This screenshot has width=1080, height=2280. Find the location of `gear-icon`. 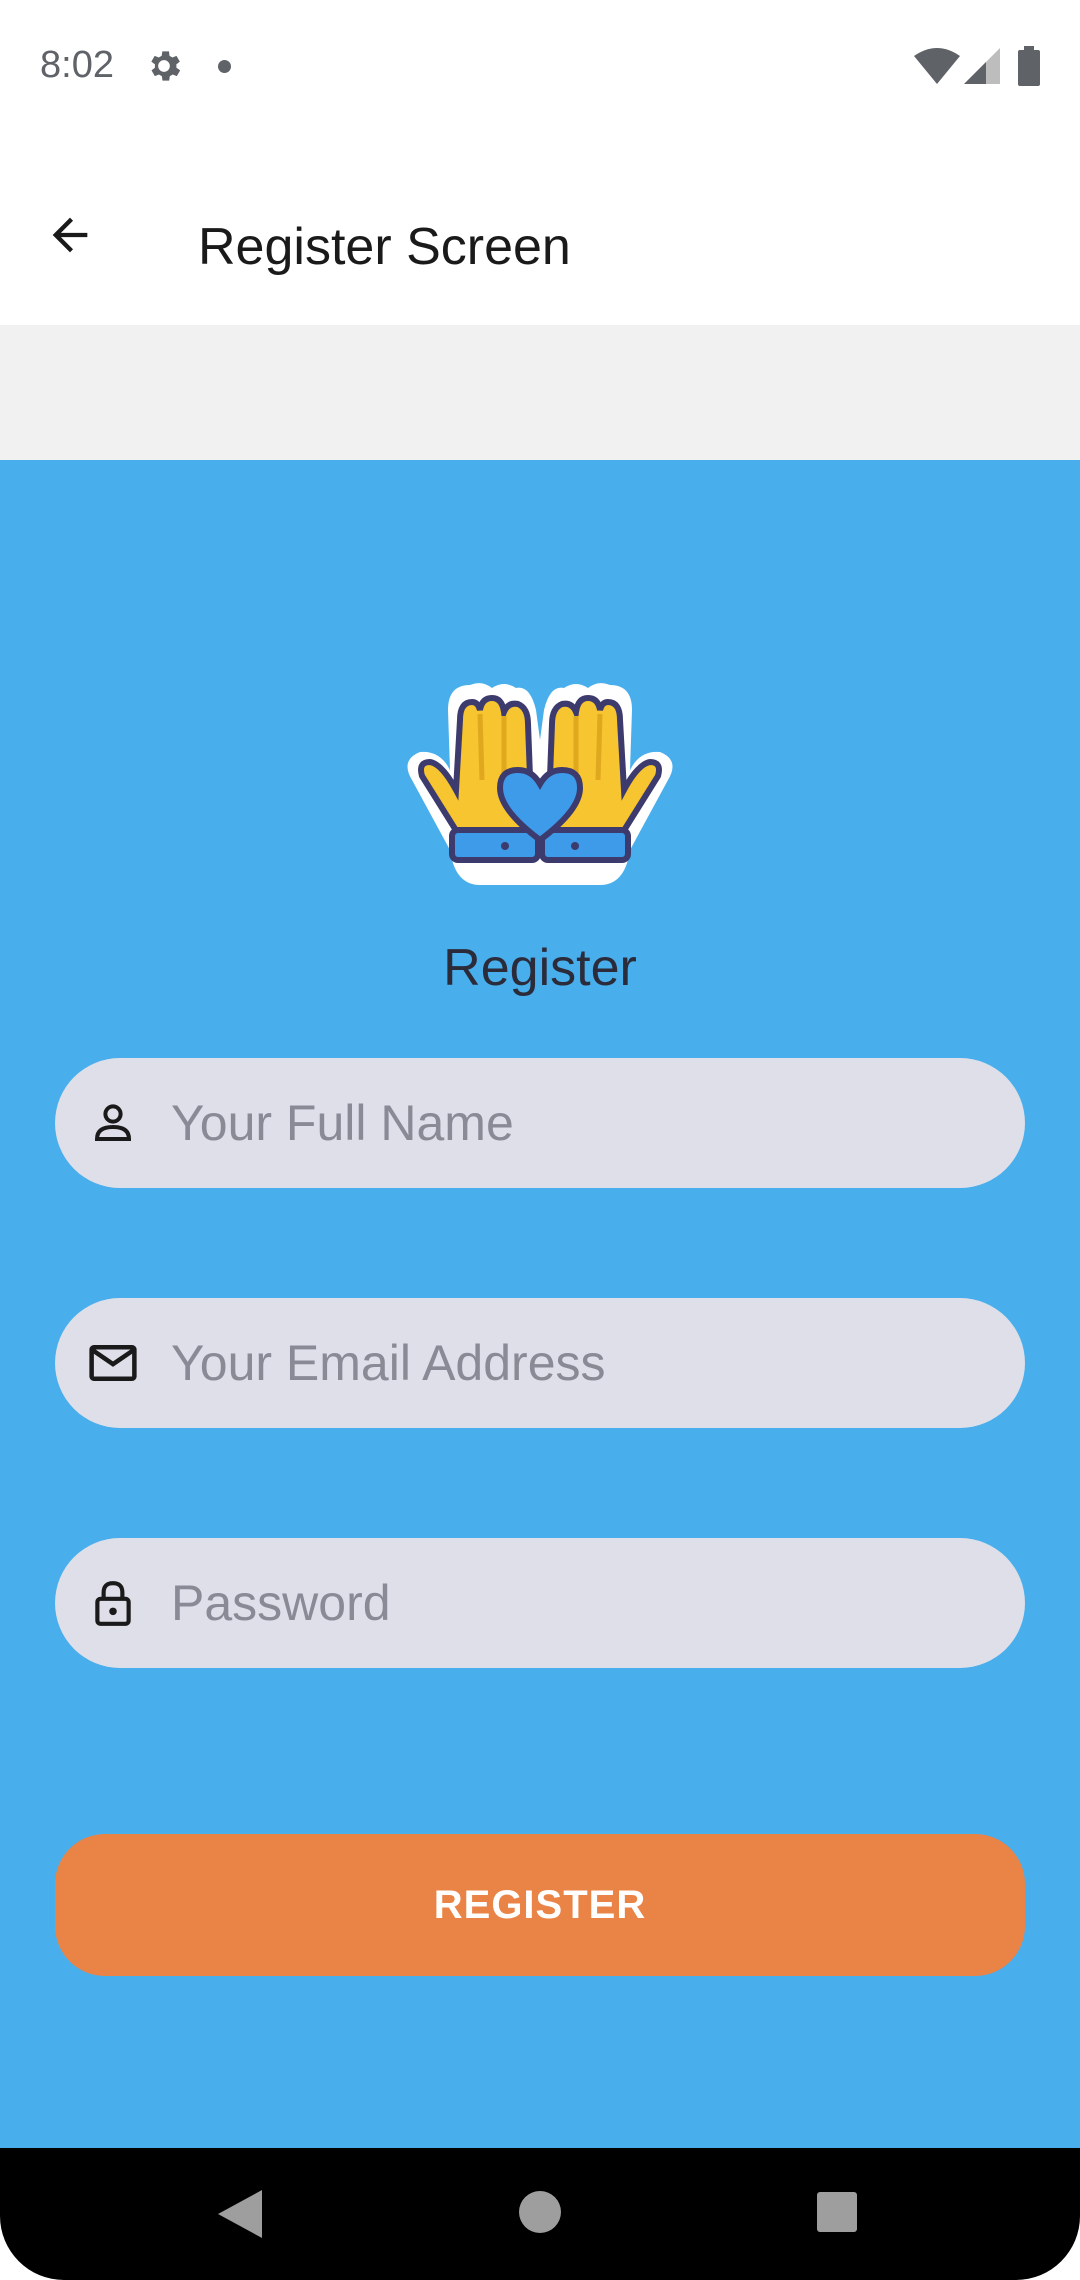

gear-icon is located at coordinates (166, 66).